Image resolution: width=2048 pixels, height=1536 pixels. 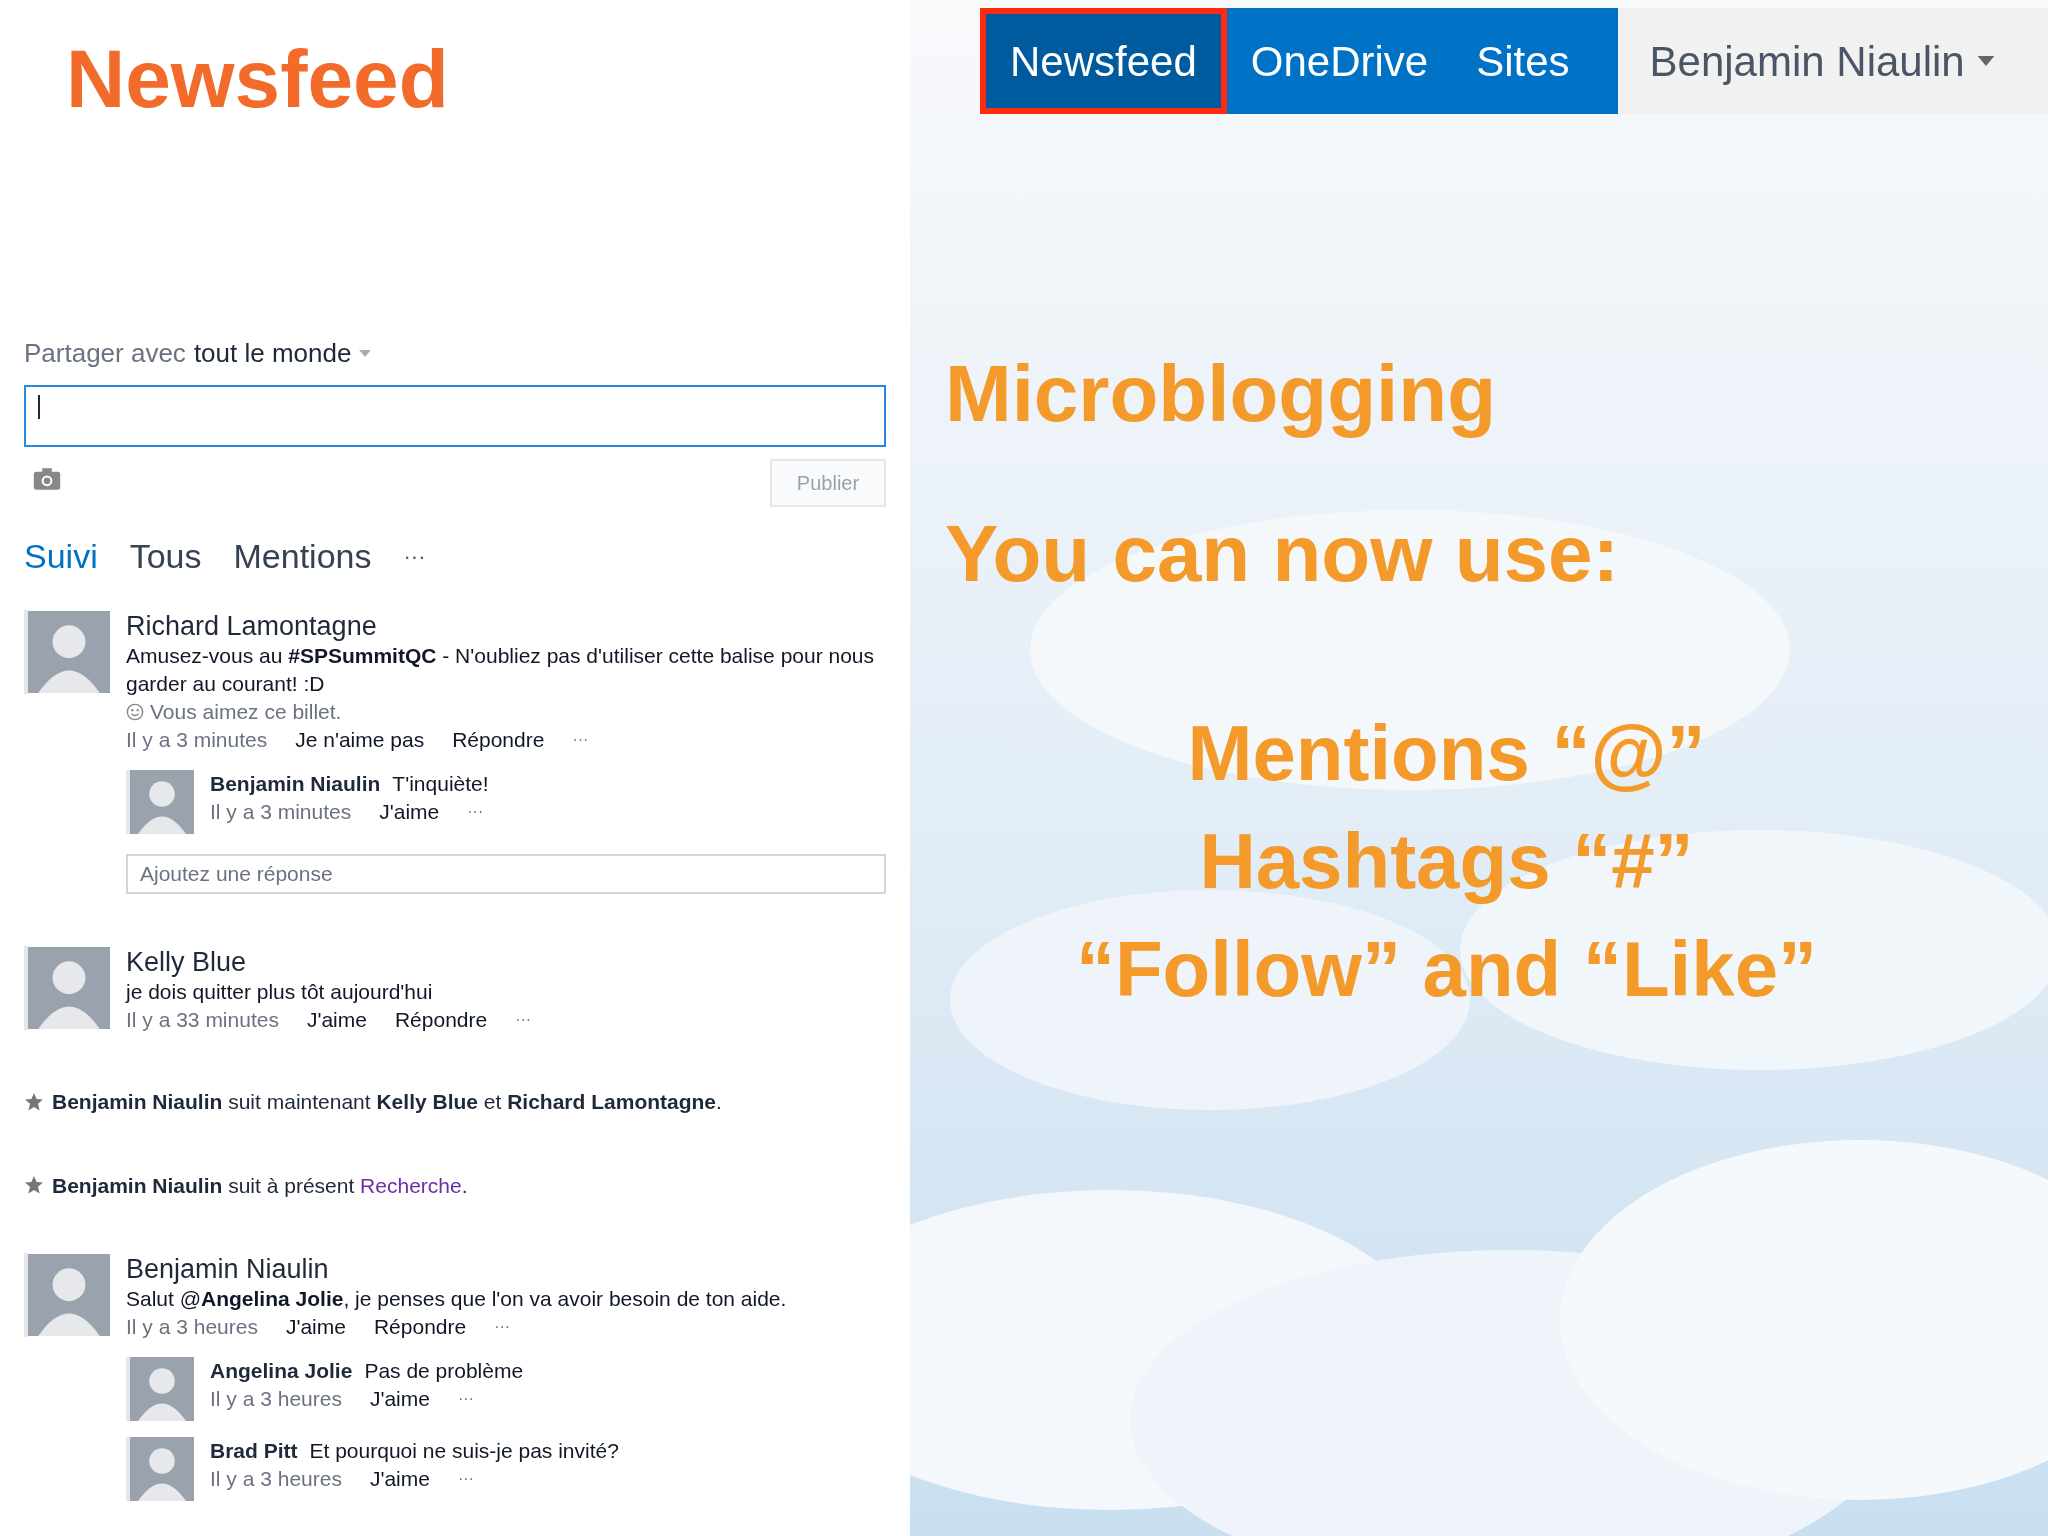 I want to click on feed-tab: Mentions, so click(x=302, y=556).